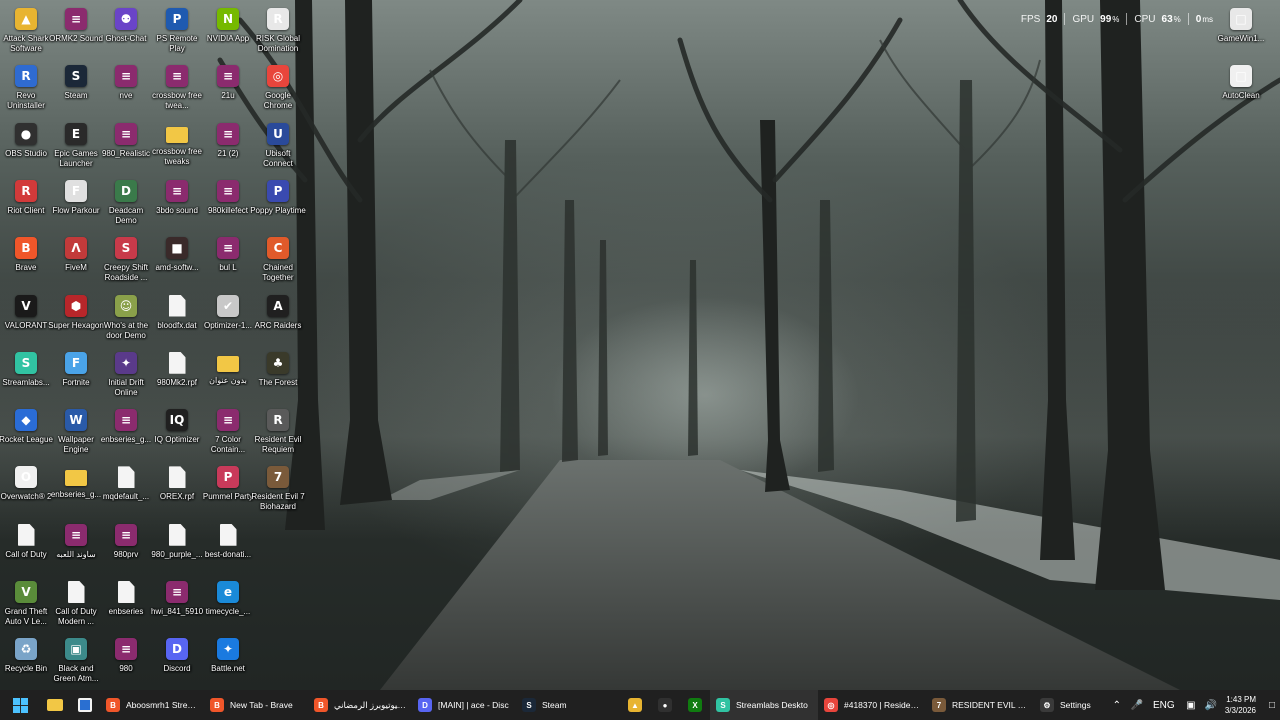 This screenshot has width=1280, height=720. Describe the element at coordinates (370, 704) in the screenshot. I see `taskbar-app-label: تحدي اليوتيوبرز الرمضاني` at that location.